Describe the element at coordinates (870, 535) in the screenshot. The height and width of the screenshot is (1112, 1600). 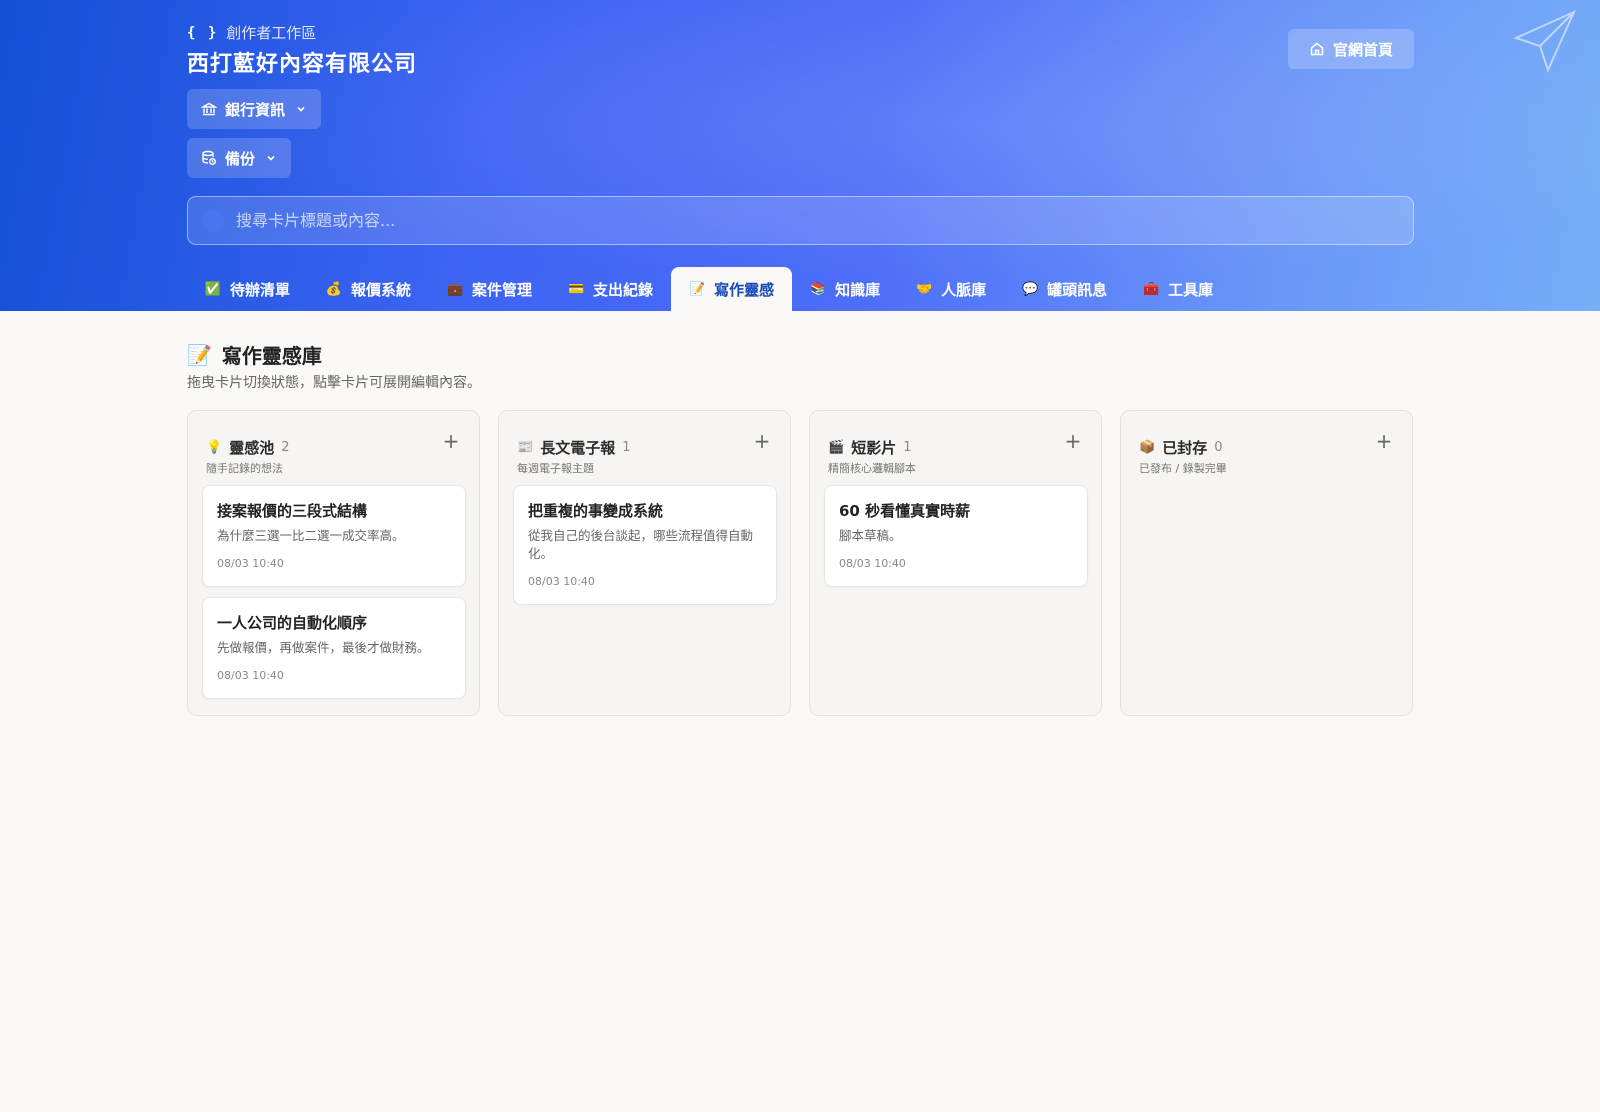
I see `card-body: 腳本草稿。` at that location.